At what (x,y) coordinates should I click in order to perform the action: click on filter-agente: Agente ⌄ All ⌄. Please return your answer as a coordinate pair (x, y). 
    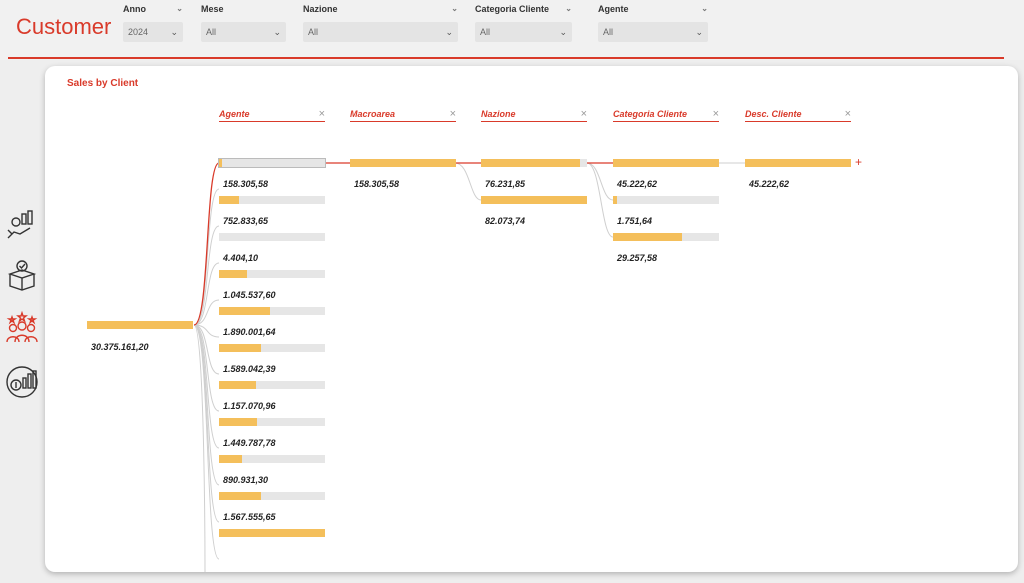
    Looking at the image, I should click on (653, 22).